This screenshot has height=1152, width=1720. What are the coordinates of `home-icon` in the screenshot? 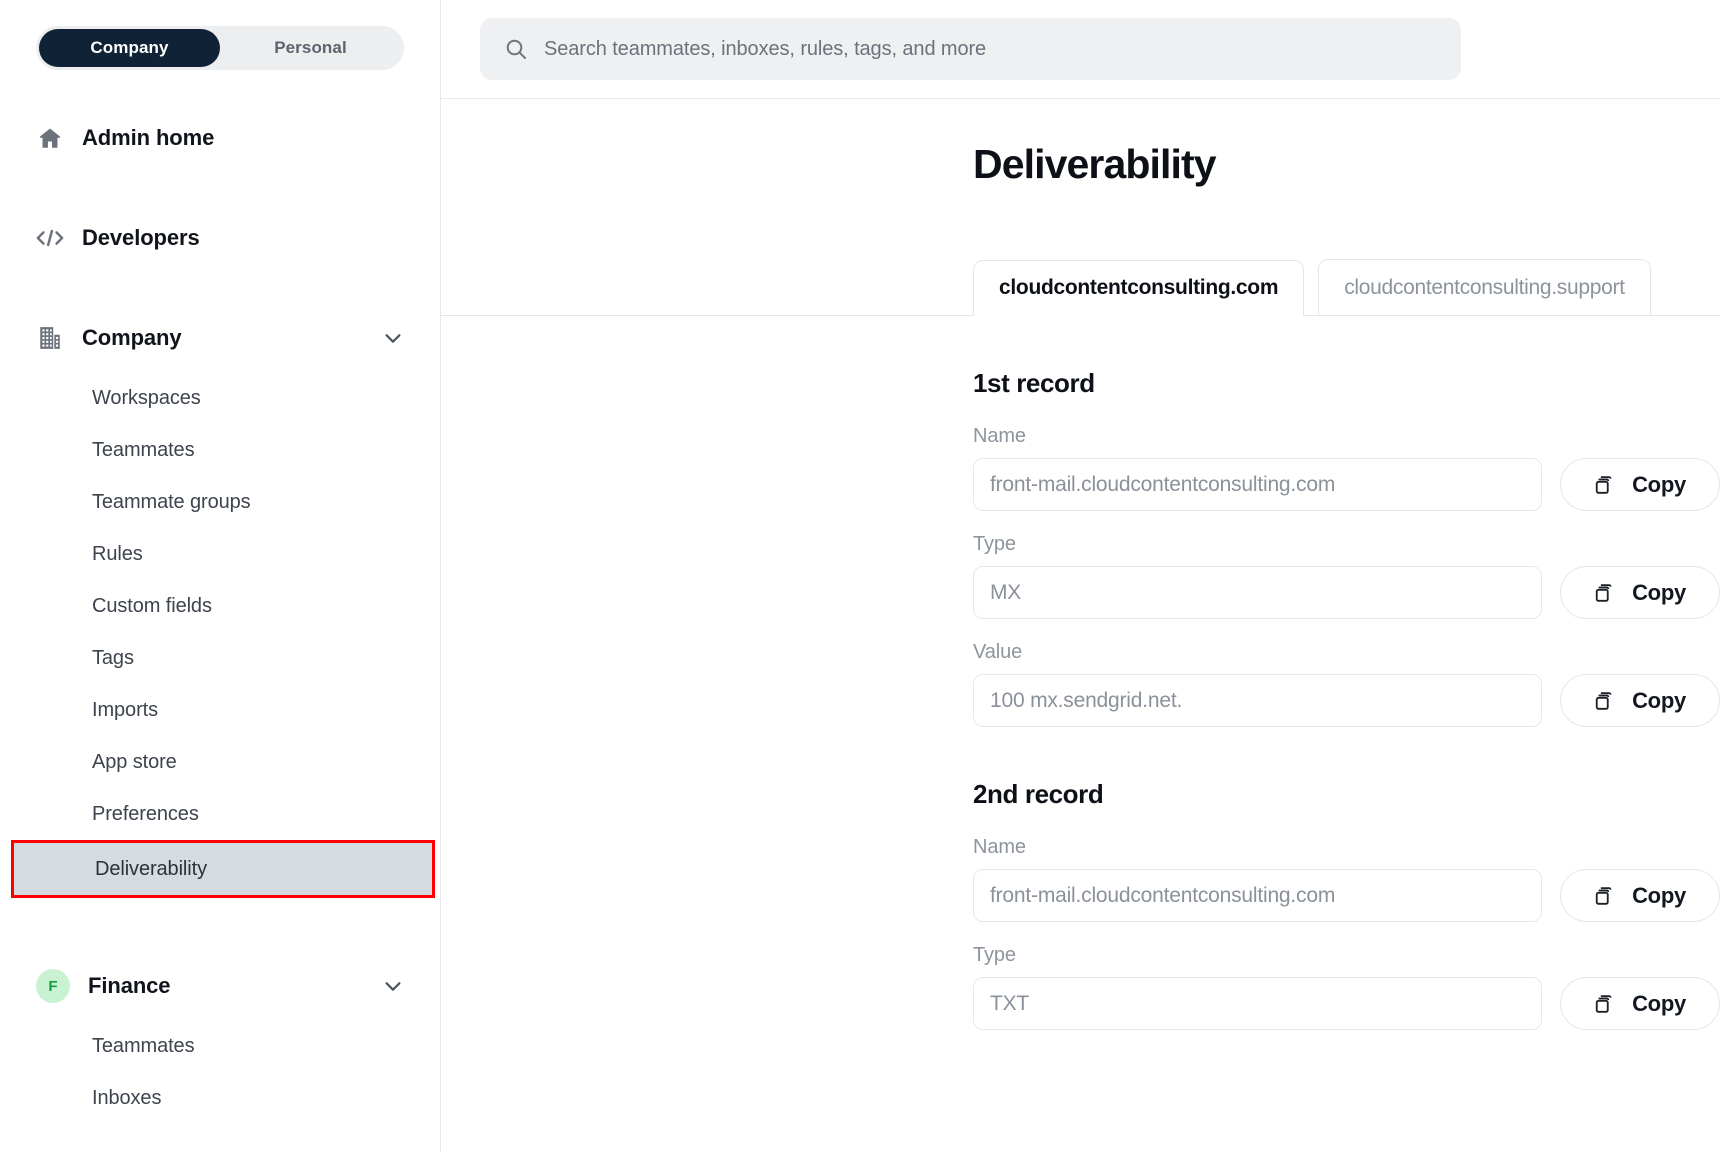 It's located at (50, 138).